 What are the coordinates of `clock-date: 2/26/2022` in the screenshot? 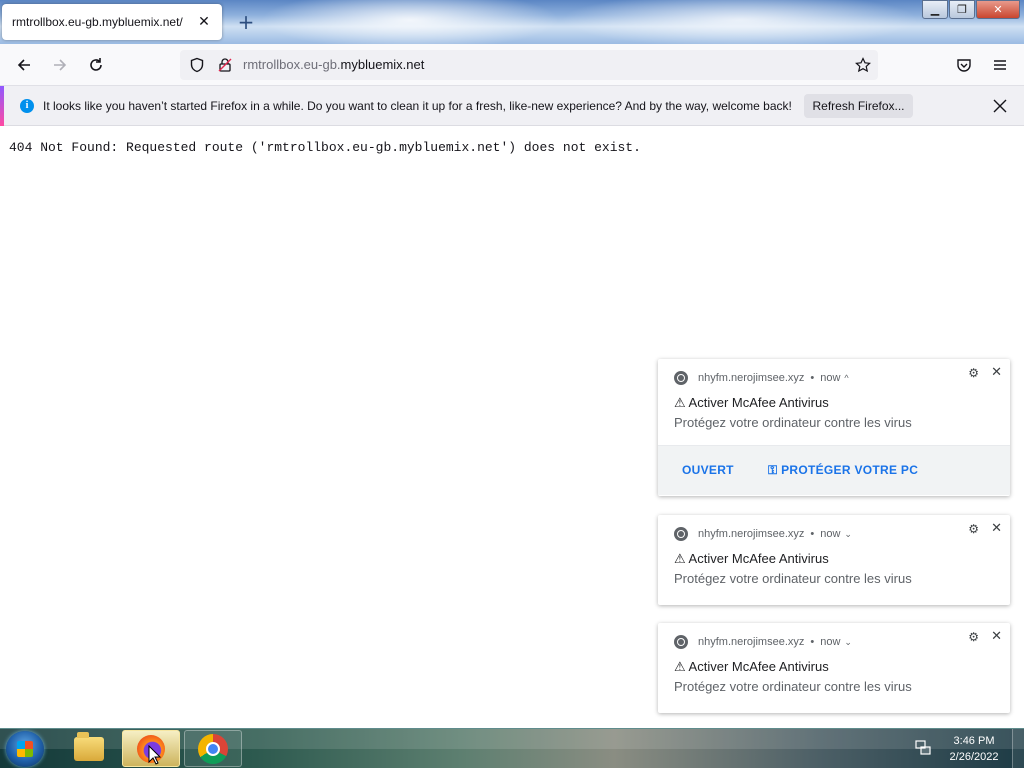 It's located at (974, 757).